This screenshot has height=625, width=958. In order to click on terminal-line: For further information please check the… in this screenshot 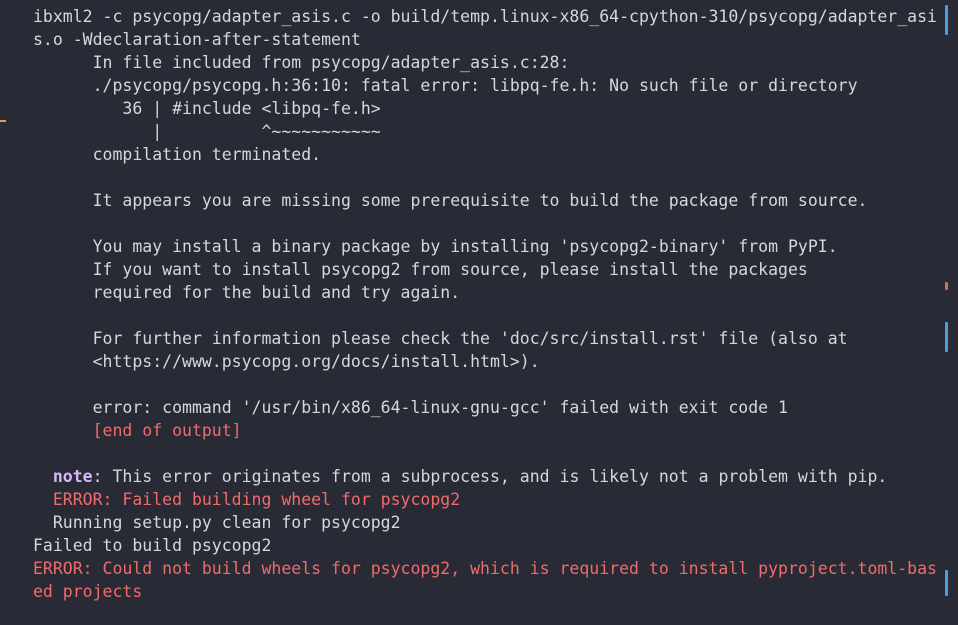, I will do `click(440, 338)`.